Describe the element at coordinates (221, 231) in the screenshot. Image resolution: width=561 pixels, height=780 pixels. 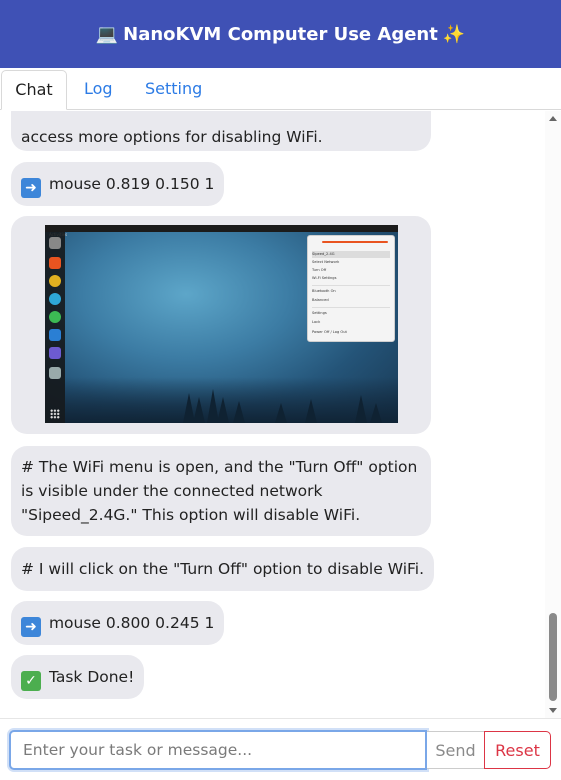
I see `desktop-top-bar: Activities` at that location.